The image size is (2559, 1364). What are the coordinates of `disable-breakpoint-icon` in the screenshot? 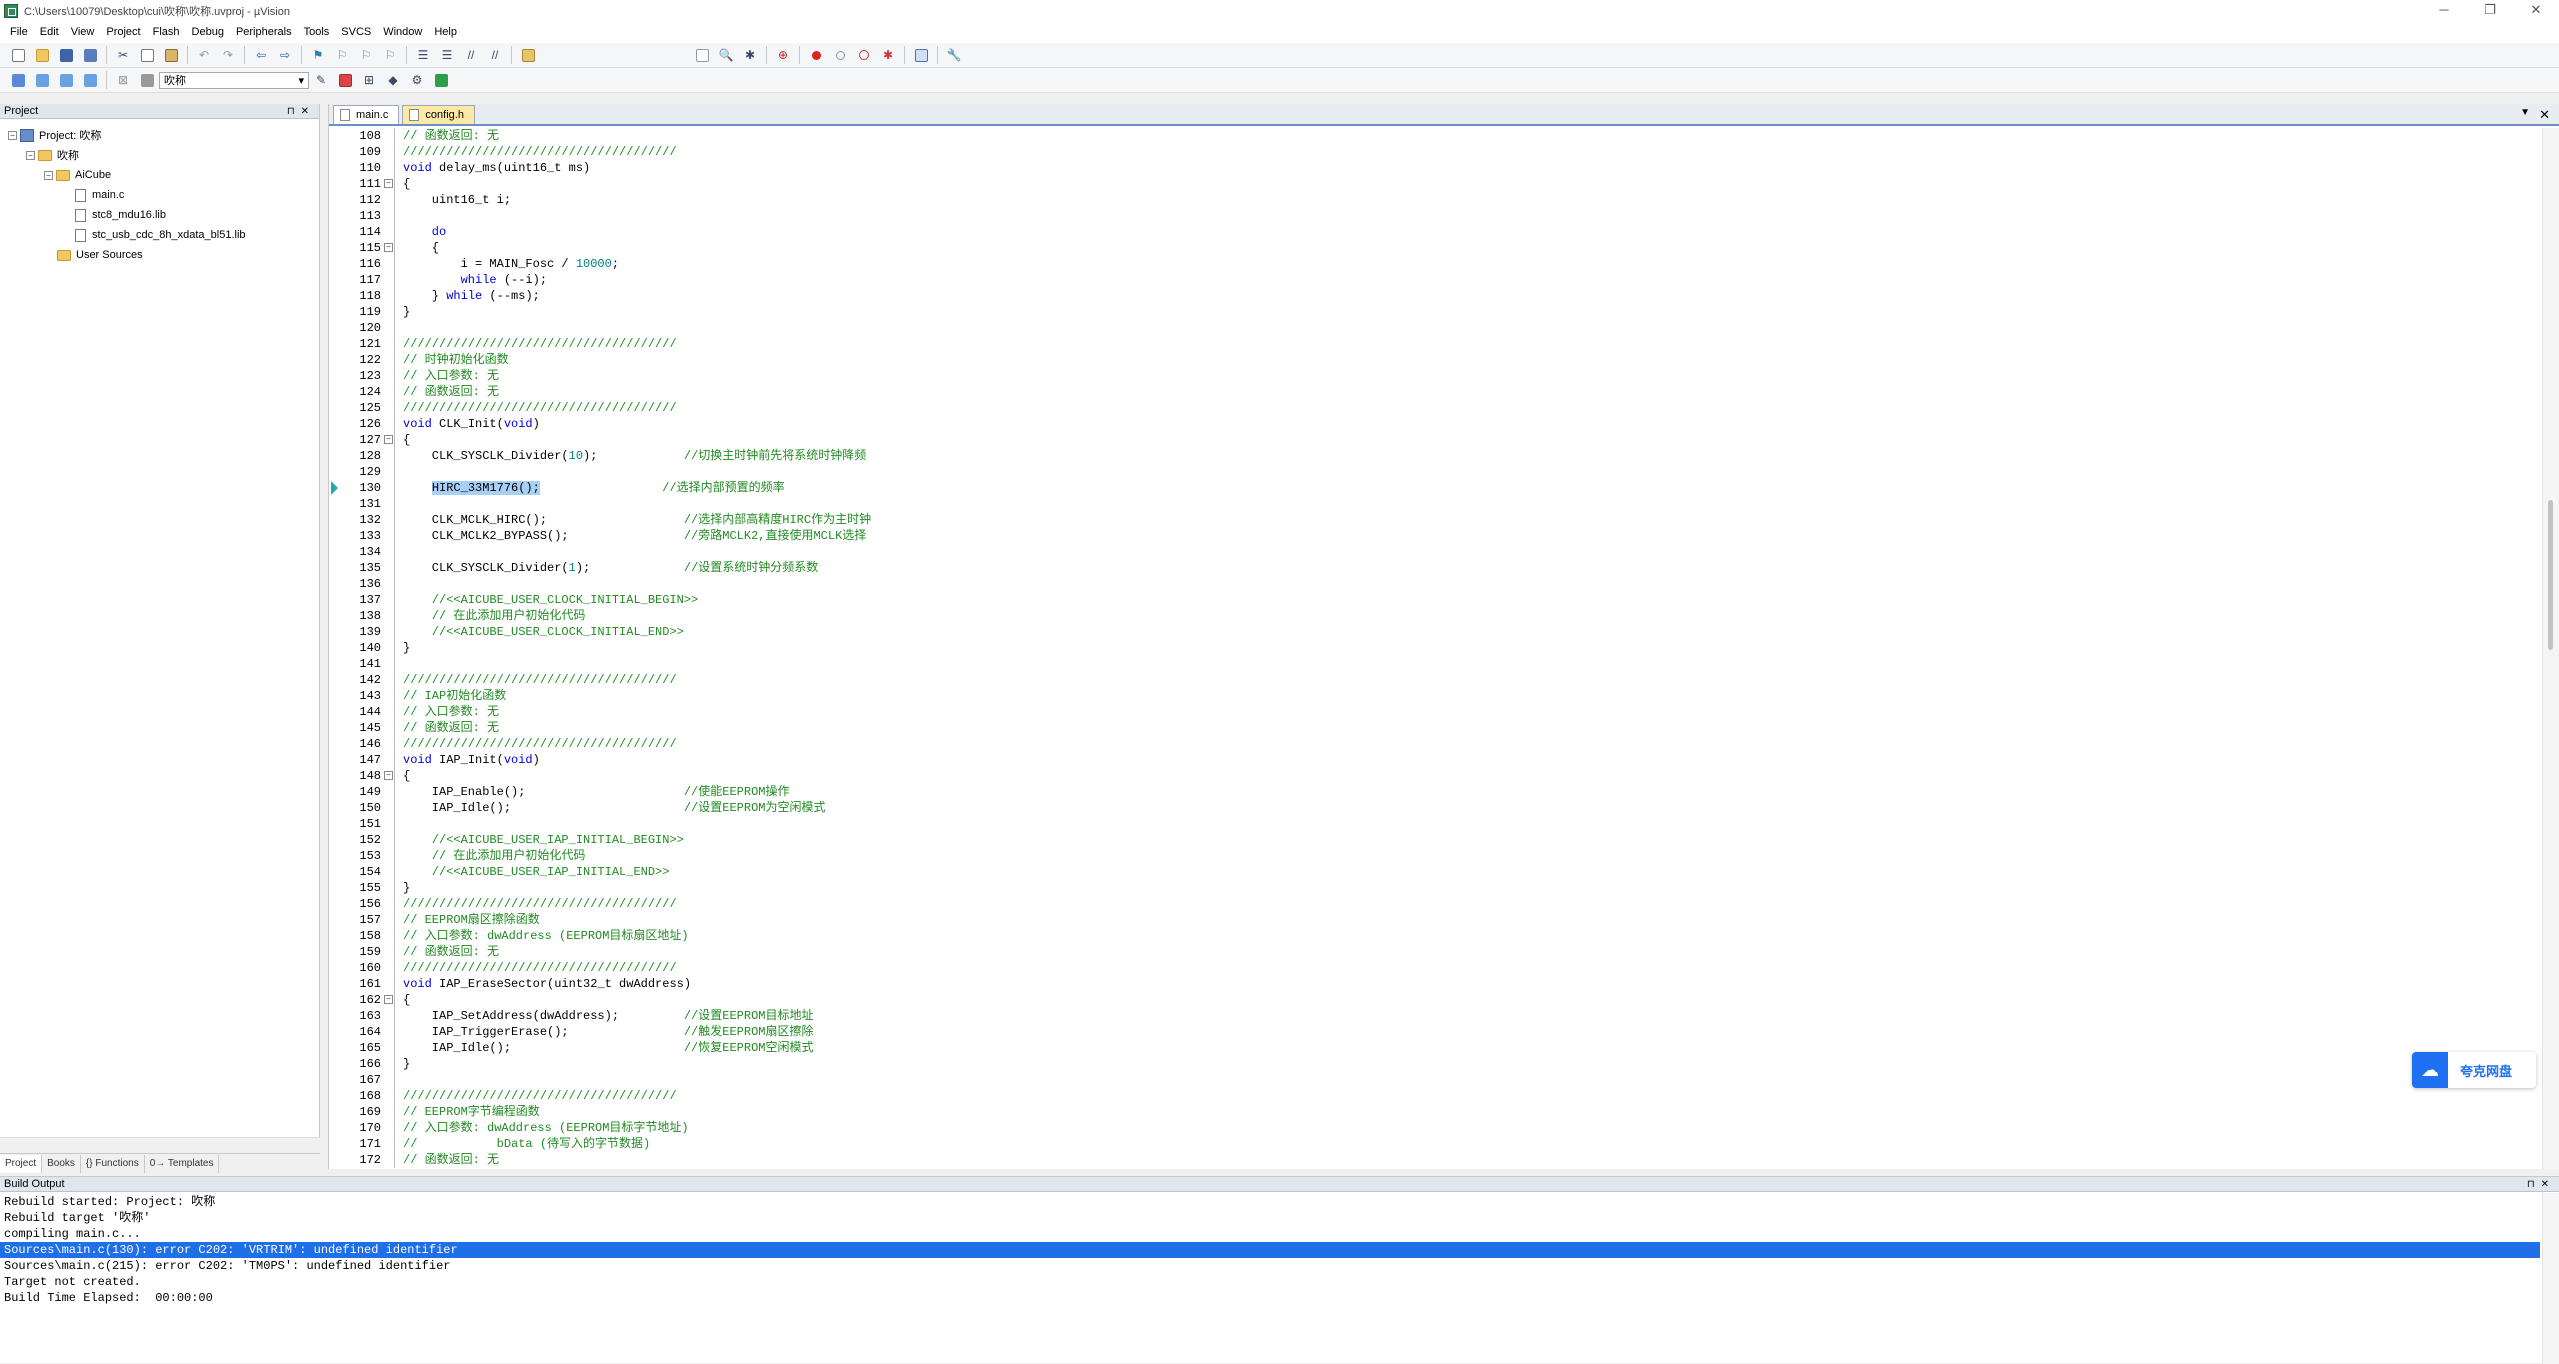 It's located at (840, 55).